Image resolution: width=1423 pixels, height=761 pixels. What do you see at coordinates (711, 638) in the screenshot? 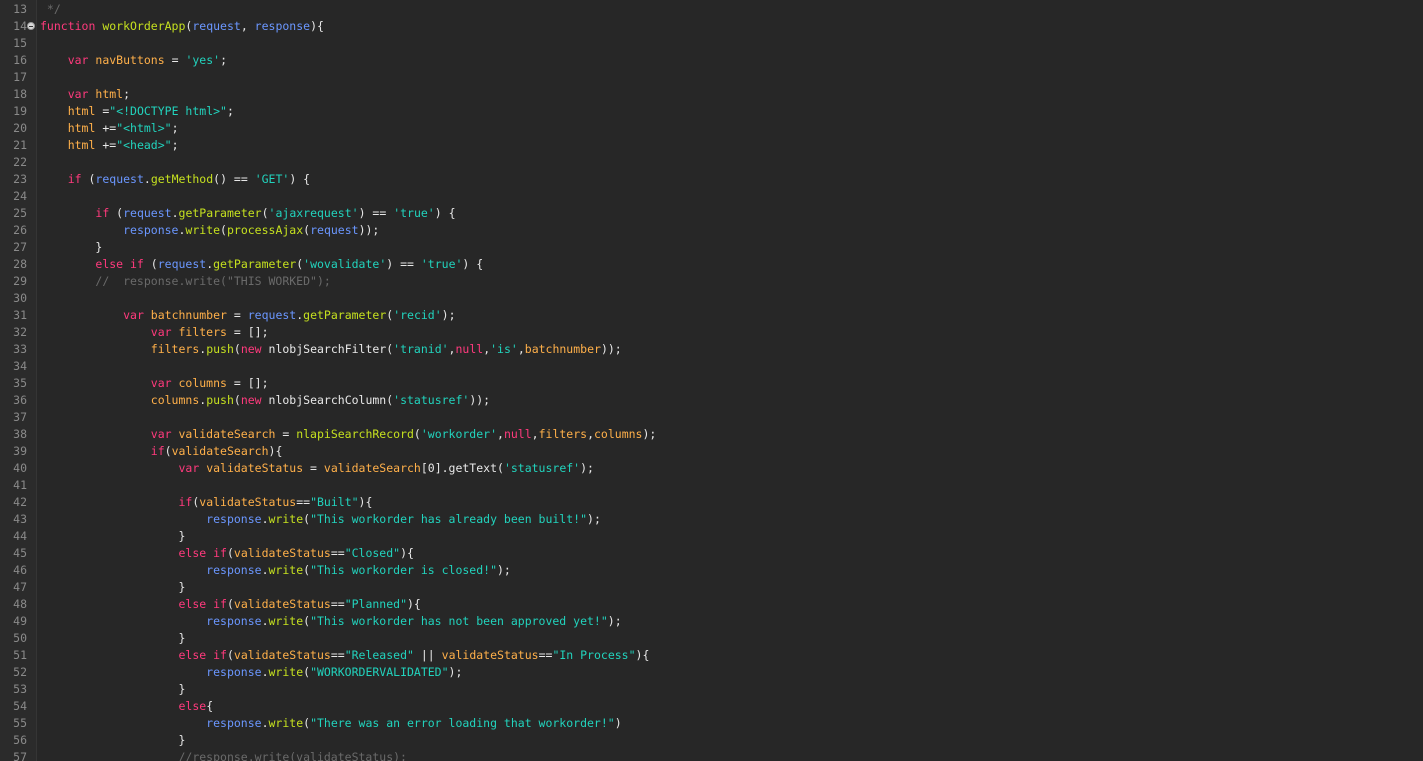
I see `code-line: 50 }` at bounding box center [711, 638].